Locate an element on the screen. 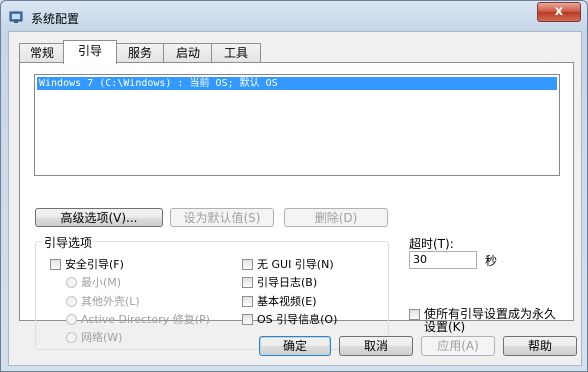 The image size is (588, 372). safe-boot-checkbox: 安全引导(F) is located at coordinates (87, 264).